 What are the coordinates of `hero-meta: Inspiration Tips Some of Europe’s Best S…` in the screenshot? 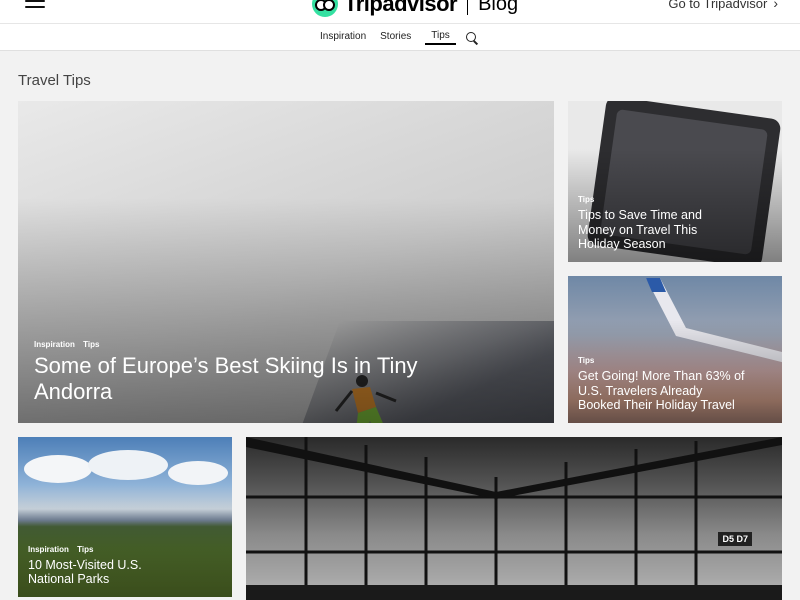 It's located at (244, 372).